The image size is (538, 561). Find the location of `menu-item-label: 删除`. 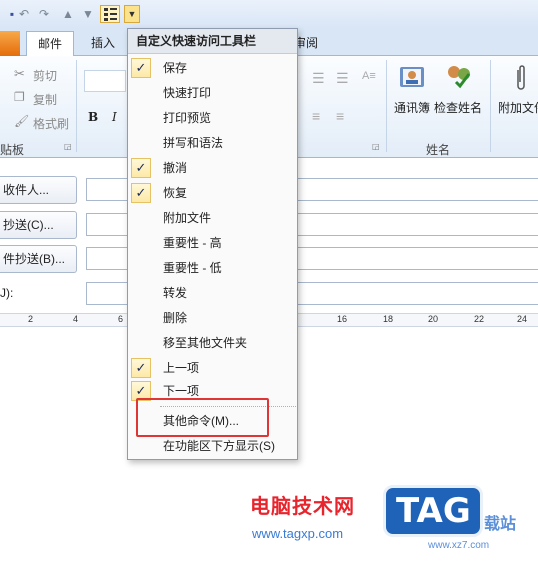

menu-item-label: 删除 is located at coordinates (175, 318).